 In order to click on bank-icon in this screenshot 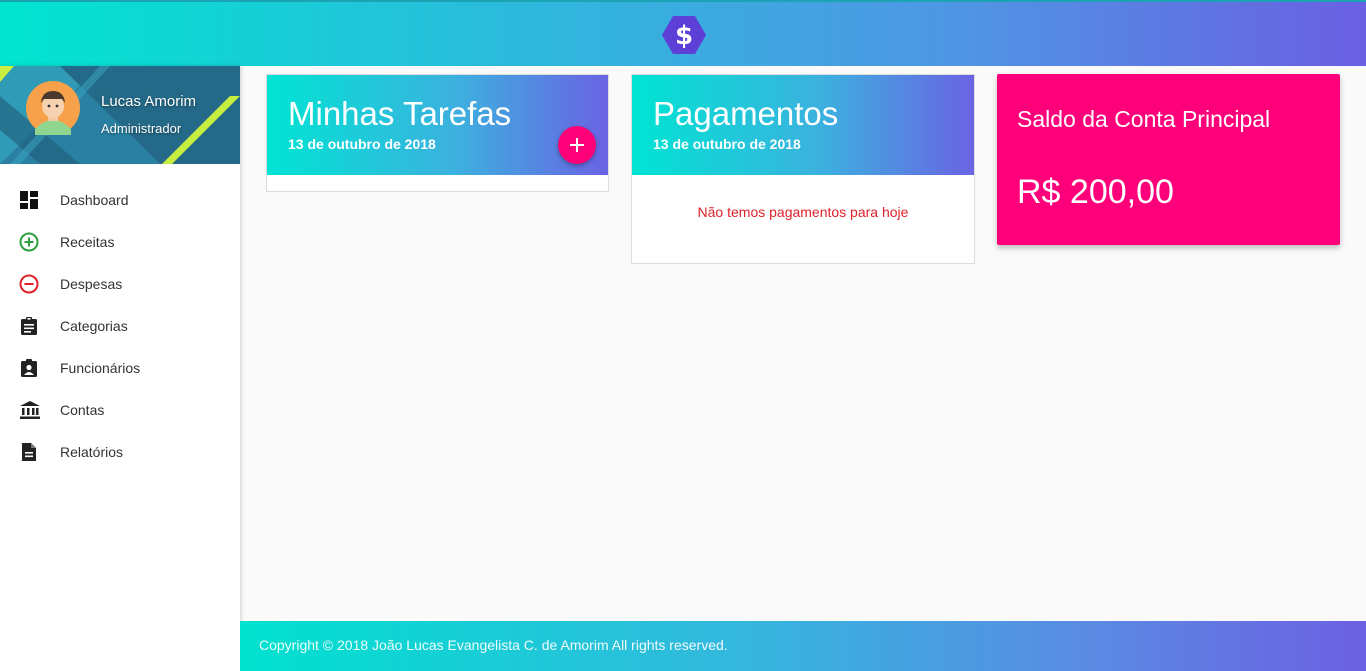, I will do `click(30, 410)`.